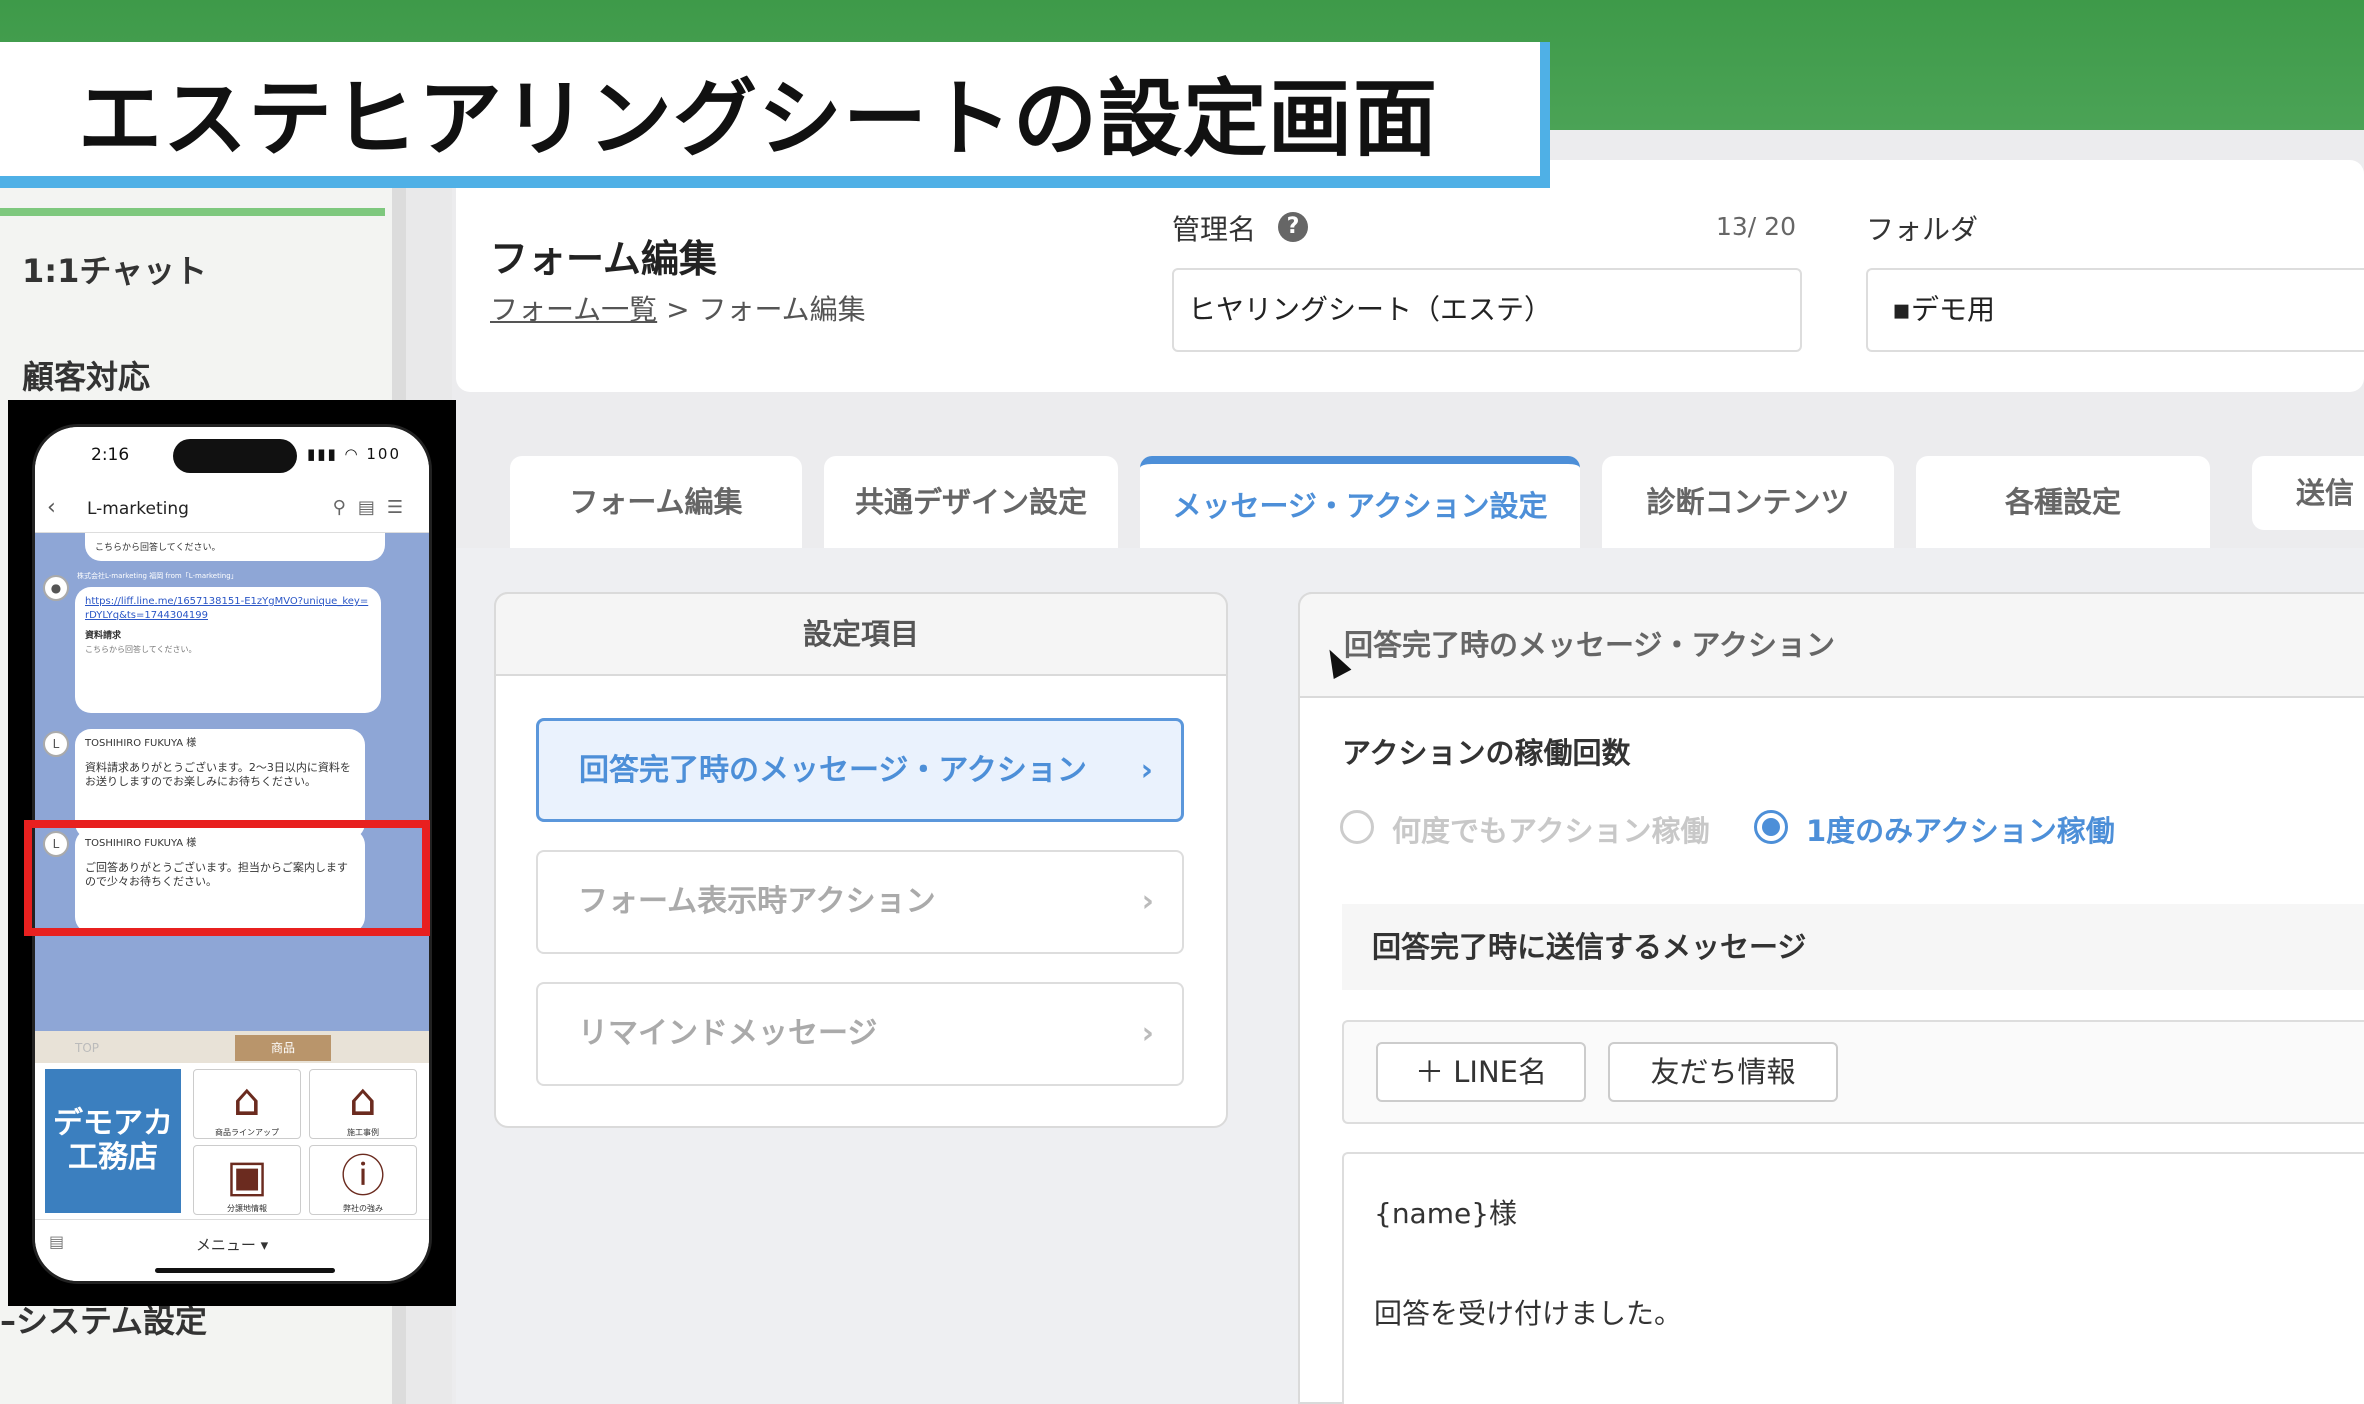  What do you see at coordinates (247, 1176) in the screenshot?
I see `map-icon: ▣` at bounding box center [247, 1176].